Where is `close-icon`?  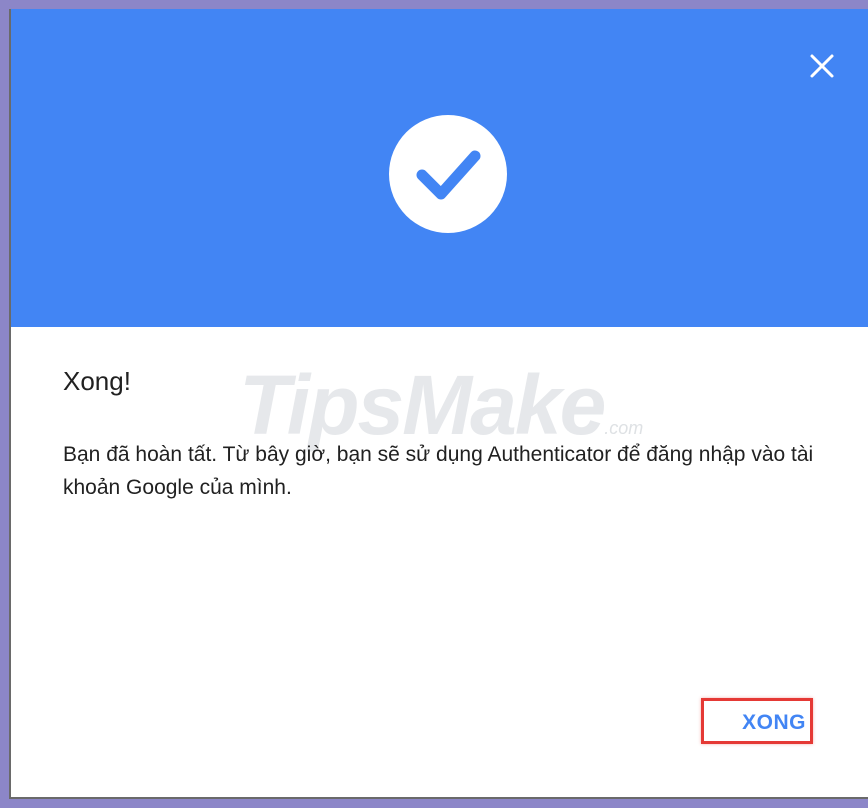
close-icon is located at coordinates (822, 66).